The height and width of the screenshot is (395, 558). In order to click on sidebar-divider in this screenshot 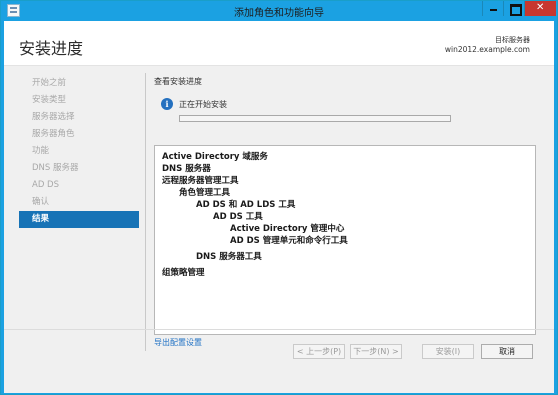, I will do `click(145, 212)`.